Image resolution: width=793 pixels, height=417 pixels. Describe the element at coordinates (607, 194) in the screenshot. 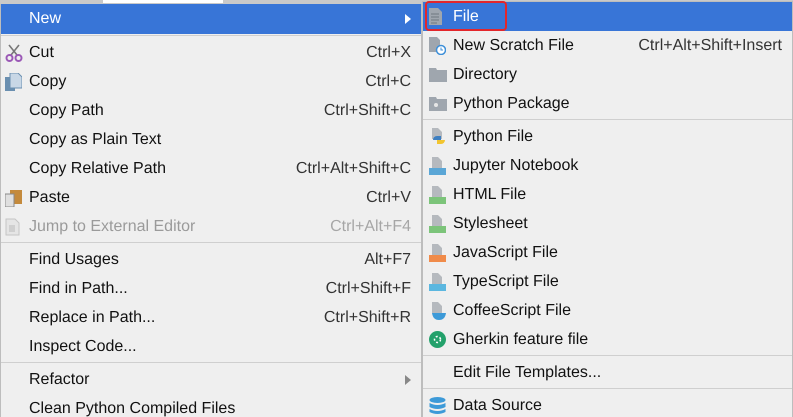

I see `menu-item: HTML File` at that location.